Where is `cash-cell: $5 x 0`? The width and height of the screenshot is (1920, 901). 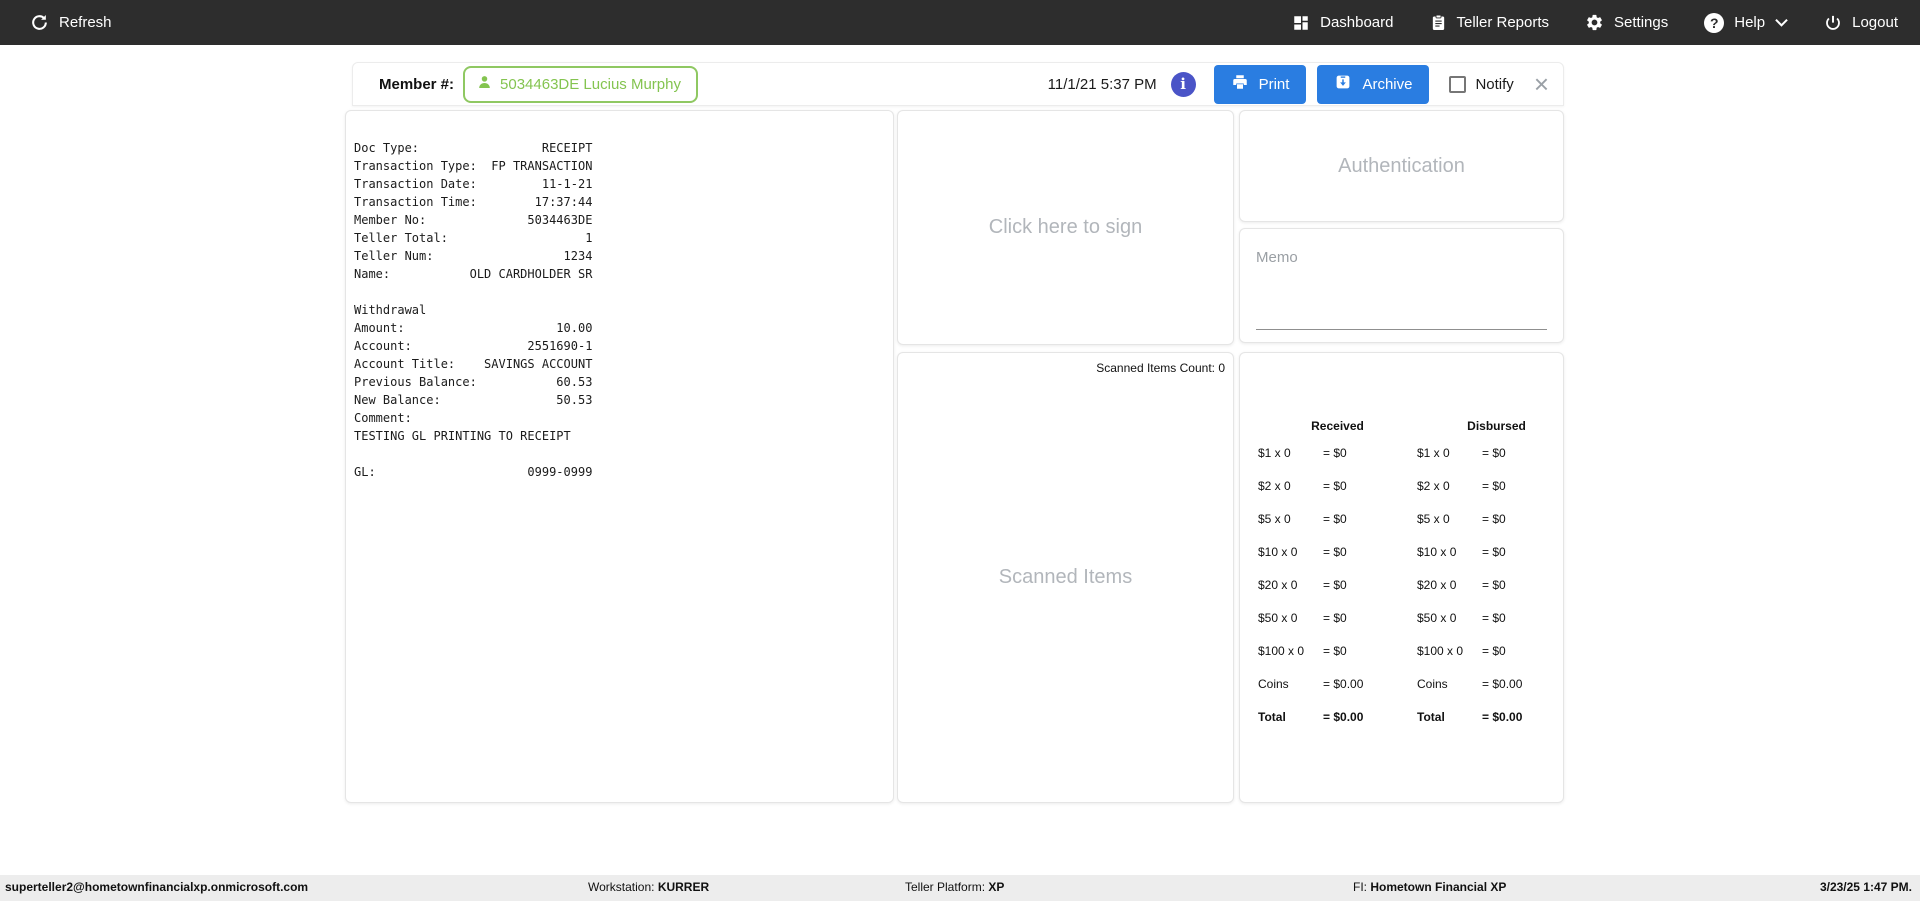
cash-cell: $5 x 0 is located at coordinates (1433, 519).